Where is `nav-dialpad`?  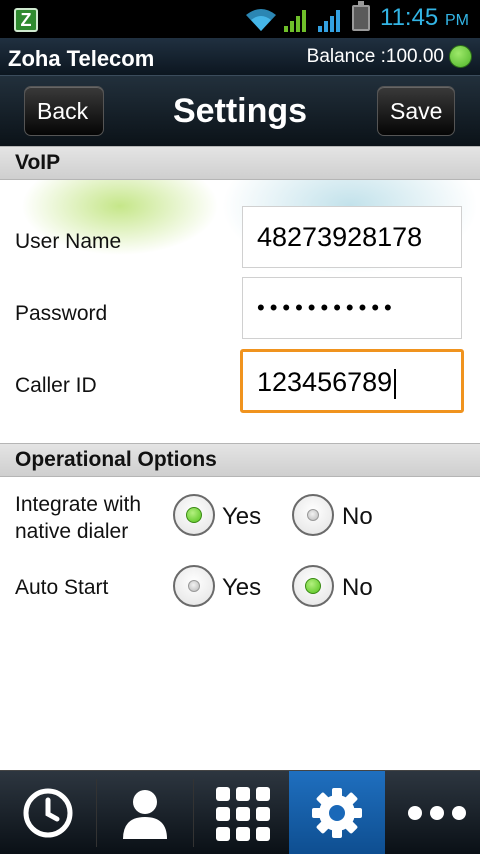 nav-dialpad is located at coordinates (242, 812).